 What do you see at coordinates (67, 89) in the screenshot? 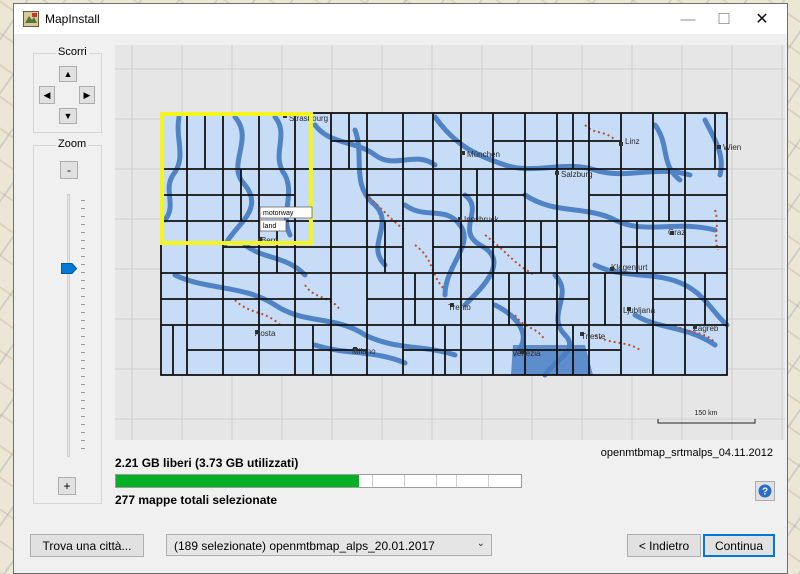
I see `scroll-group: Scorri ▲ ◀ ▶ ▼` at bounding box center [67, 89].